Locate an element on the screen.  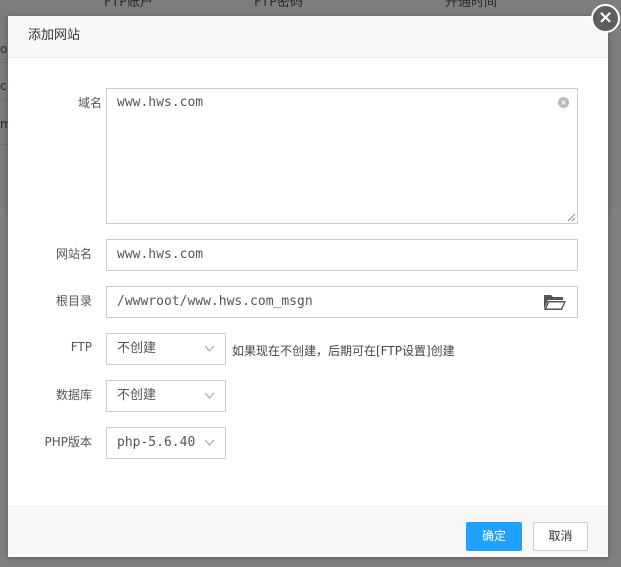
clear-icon: × is located at coordinates (563, 102).